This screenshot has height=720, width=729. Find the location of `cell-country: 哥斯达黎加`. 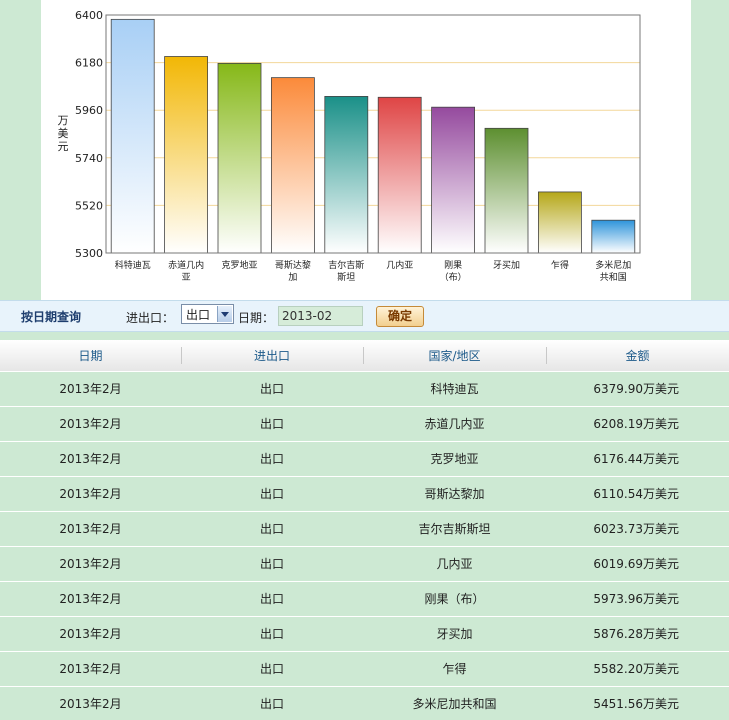

cell-country: 哥斯达黎加 is located at coordinates (454, 493).